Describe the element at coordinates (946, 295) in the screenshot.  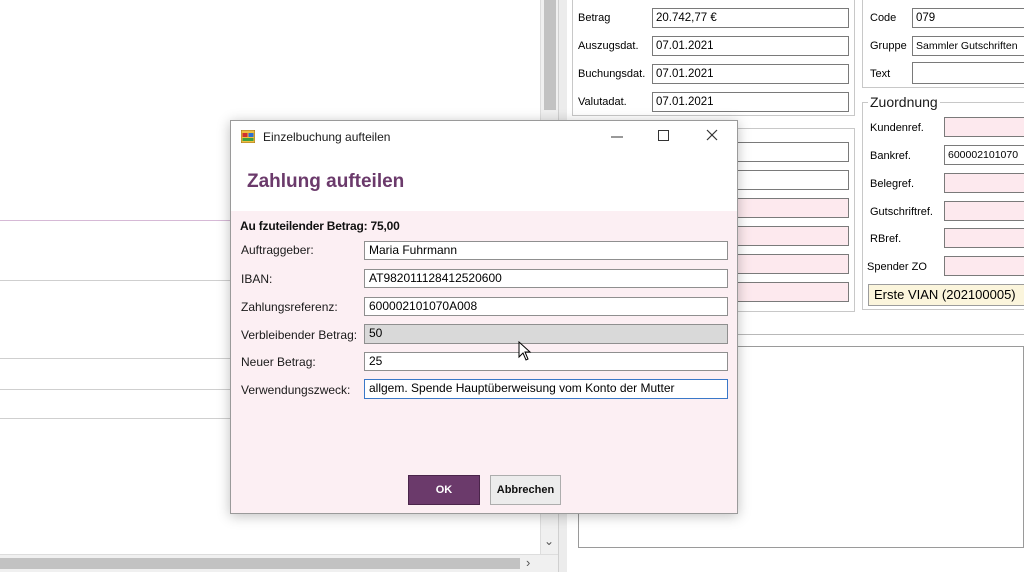
I see `spender-name-badge: Erste VIAN (202100005)` at that location.